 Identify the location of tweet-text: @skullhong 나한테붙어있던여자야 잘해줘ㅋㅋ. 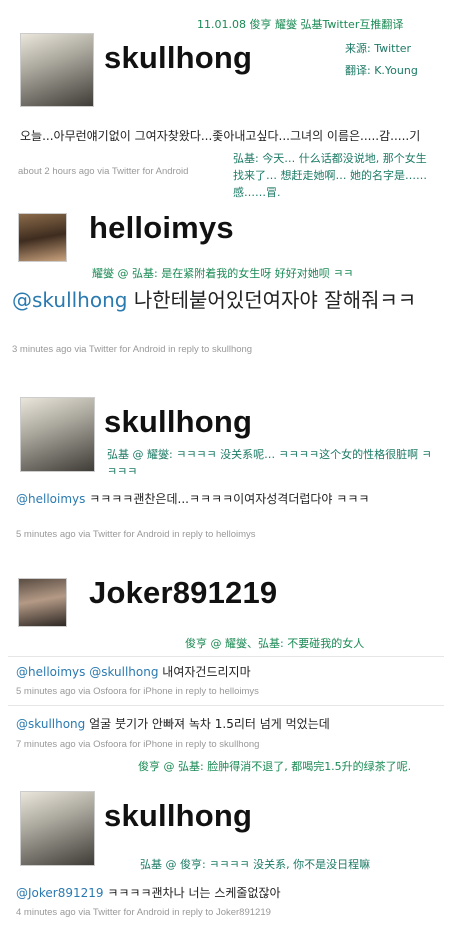
(214, 300).